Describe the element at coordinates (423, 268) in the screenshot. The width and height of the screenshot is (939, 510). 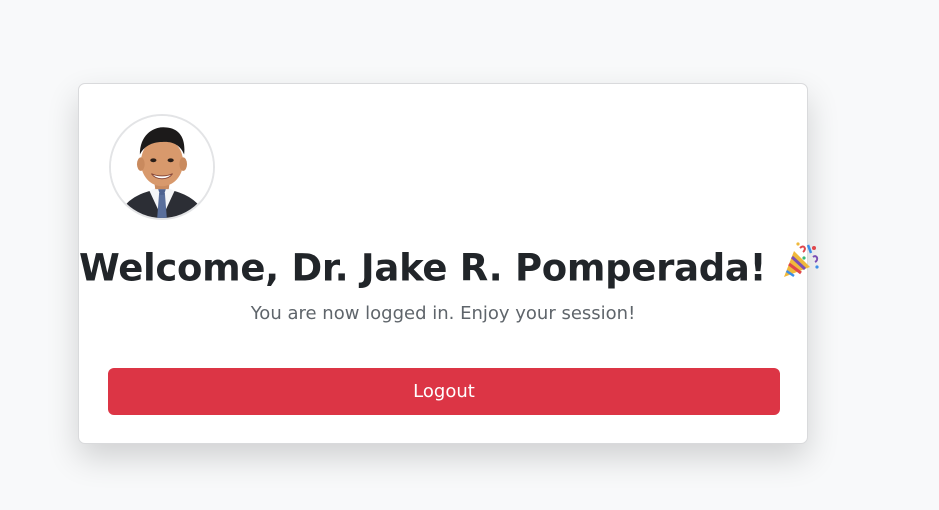
I see `welcome-title-text: Welcome, Dr. Jake R. Pomperada!` at that location.